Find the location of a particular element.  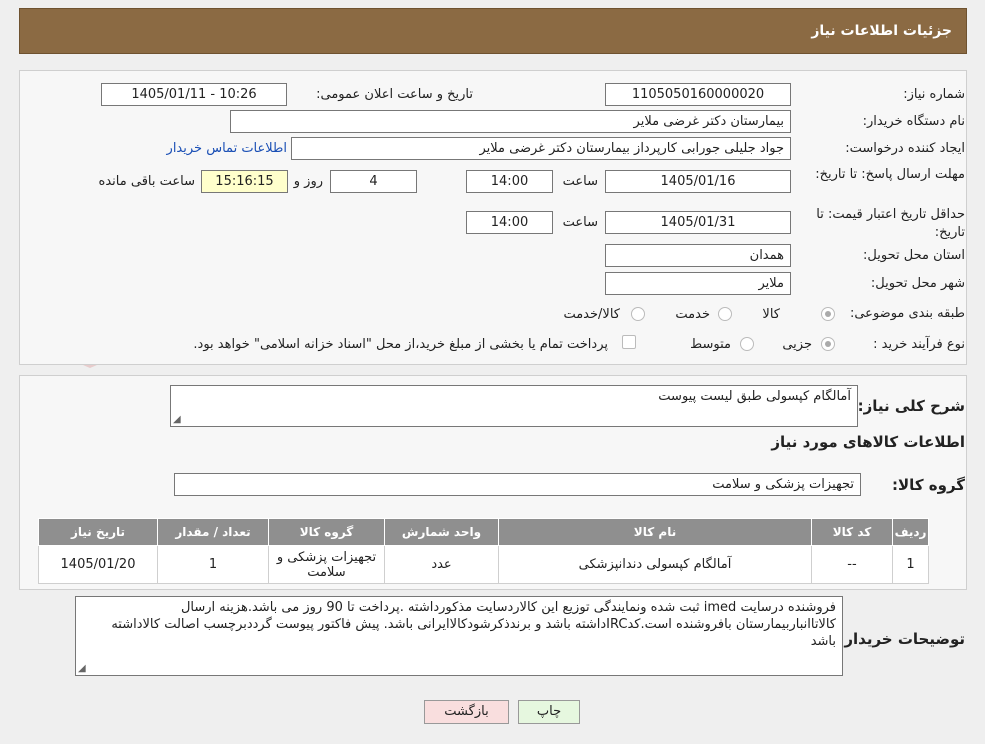

cell-date: 1405/01/20 is located at coordinates (98, 564).